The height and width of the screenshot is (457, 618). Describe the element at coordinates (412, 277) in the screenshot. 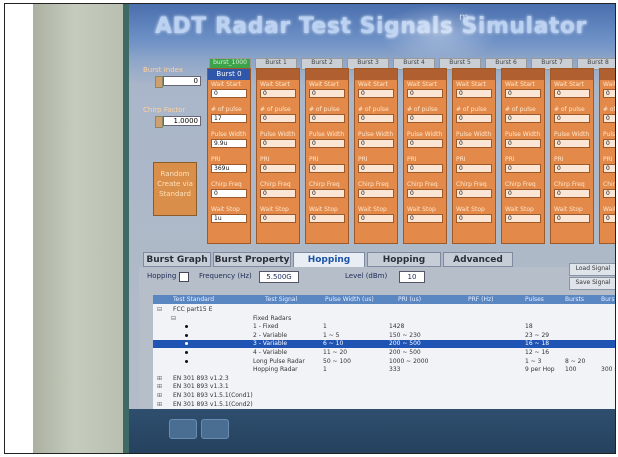

I see `level-input: 10` at that location.